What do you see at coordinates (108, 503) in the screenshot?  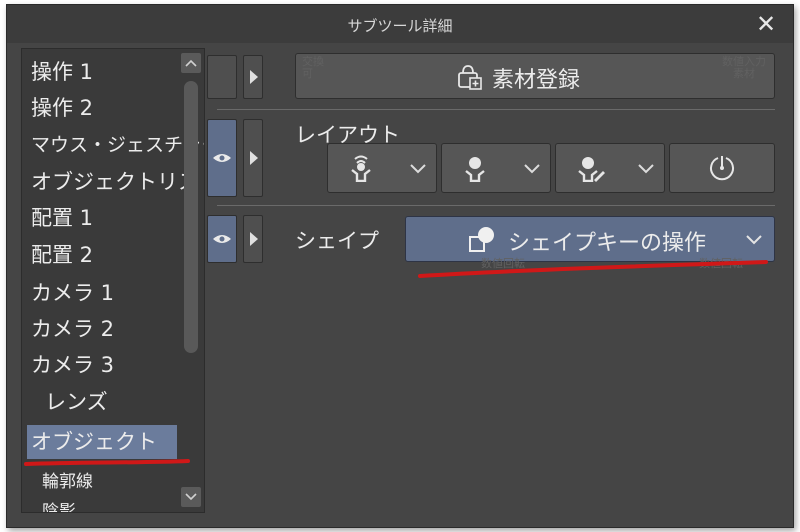 I see `list-item: 陰影` at bounding box center [108, 503].